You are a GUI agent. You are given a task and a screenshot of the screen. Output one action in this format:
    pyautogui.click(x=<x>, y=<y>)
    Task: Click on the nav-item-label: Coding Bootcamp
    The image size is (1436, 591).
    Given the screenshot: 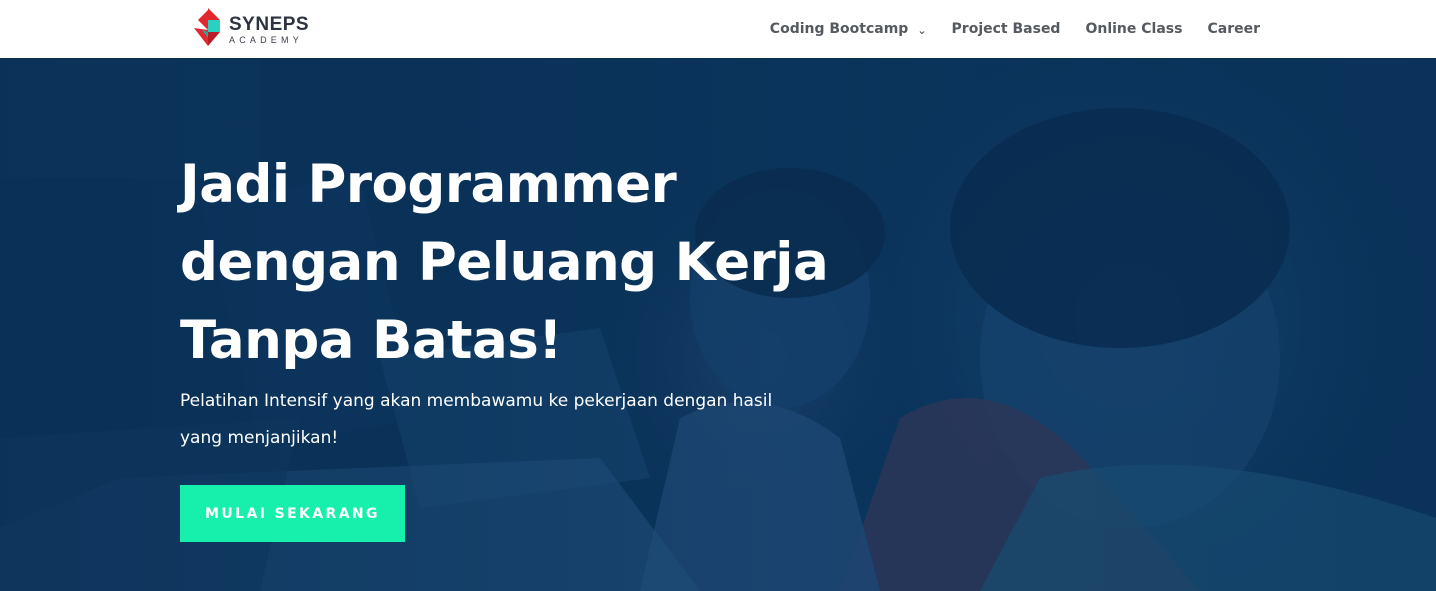 What is the action you would take?
    pyautogui.click(x=839, y=29)
    